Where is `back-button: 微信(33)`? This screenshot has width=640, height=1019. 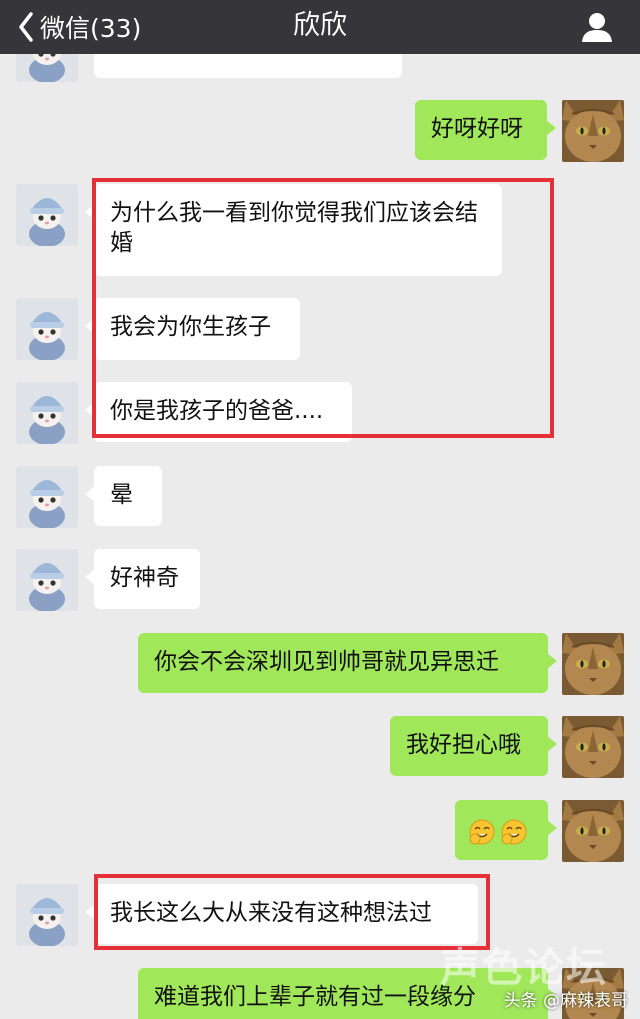
back-button: 微信(33) is located at coordinates (79, 27).